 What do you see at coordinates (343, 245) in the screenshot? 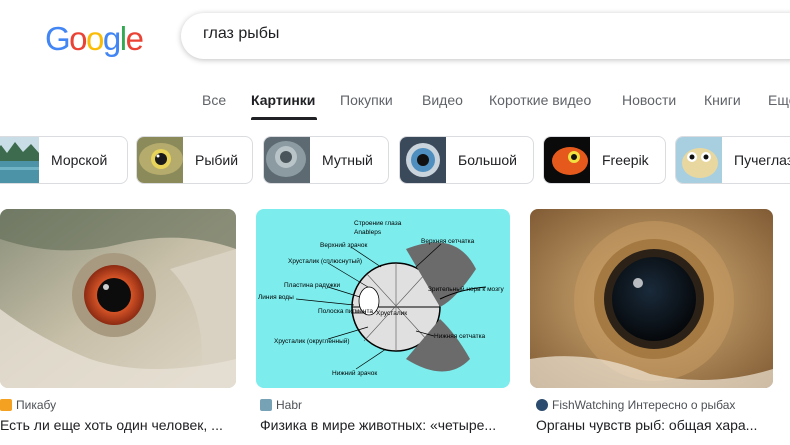
I see `diagram-label: Верхний зрачок` at bounding box center [343, 245].